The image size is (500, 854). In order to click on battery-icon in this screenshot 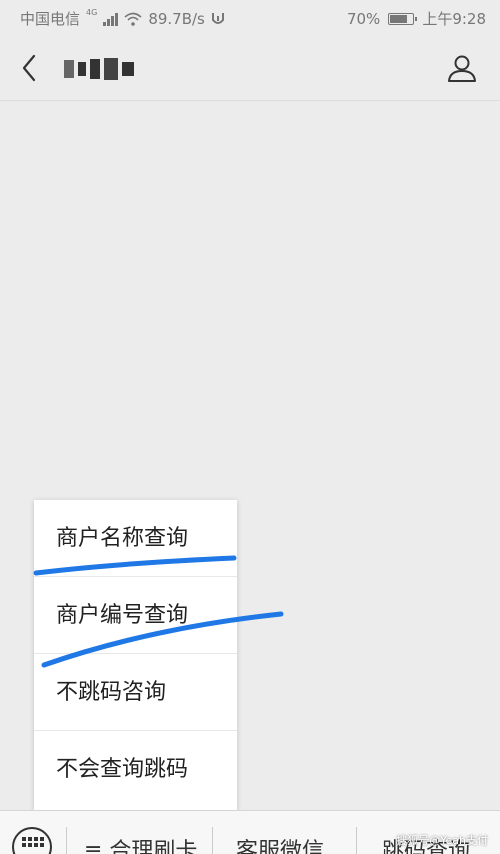, I will do `click(403, 18)`.